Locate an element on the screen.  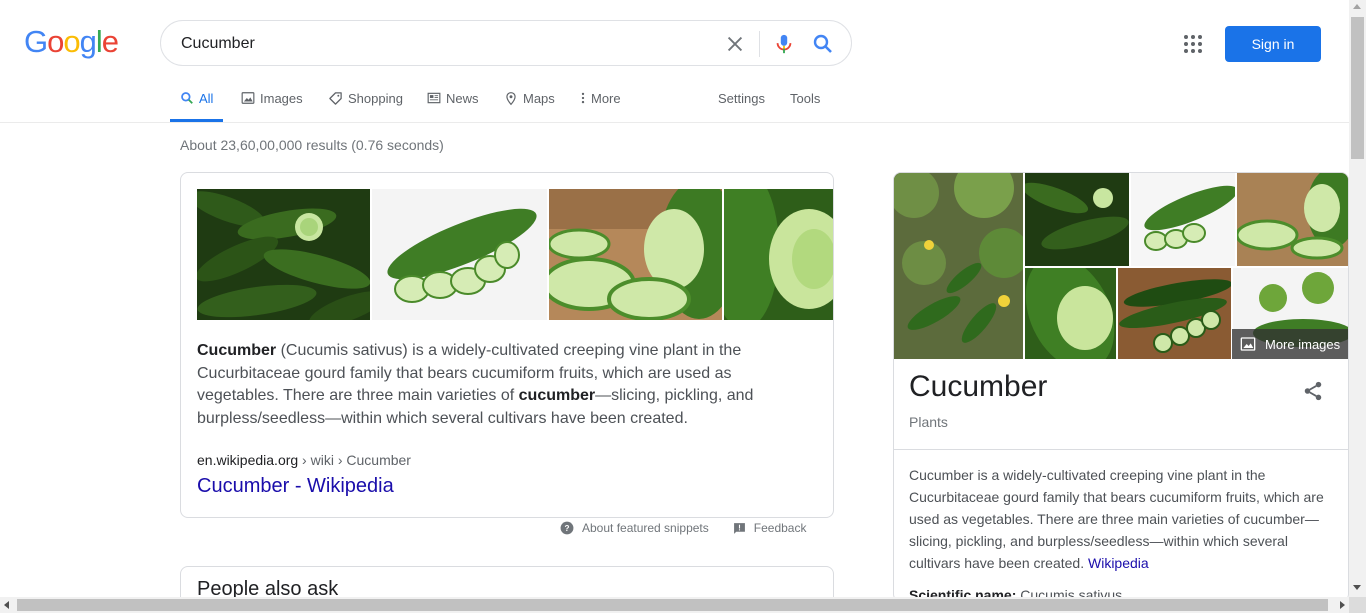
horizontal-scrollbar is located at coordinates (683, 605).